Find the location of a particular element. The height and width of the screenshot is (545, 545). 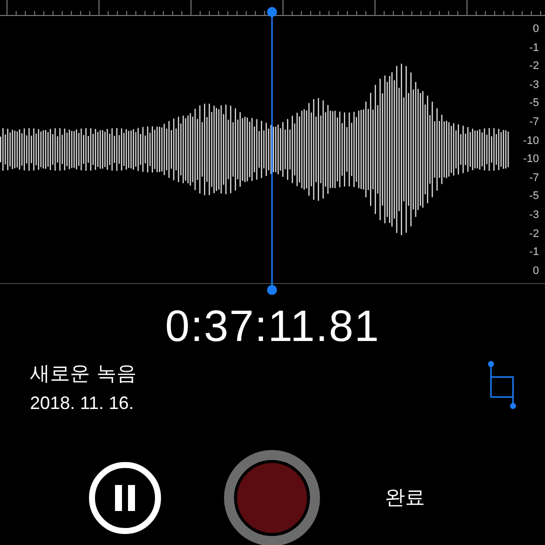

done-button: 완료 is located at coordinates (405, 498).